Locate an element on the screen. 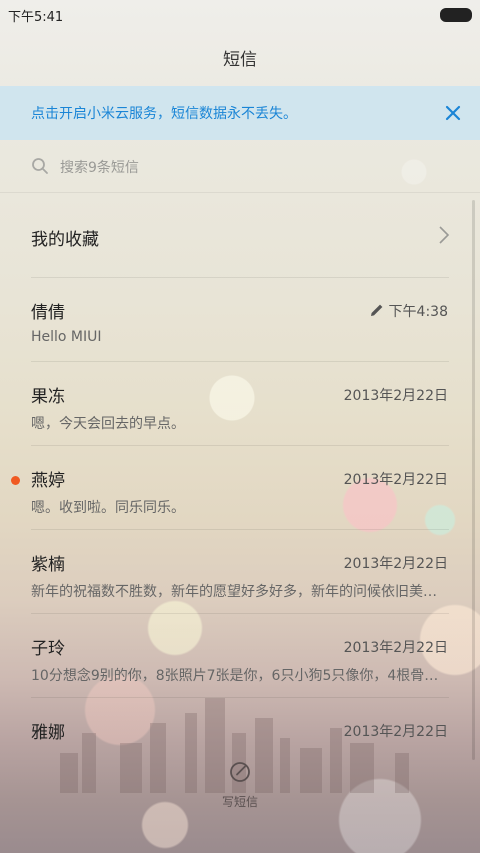  cloud-service-banner: 点击开启小米云服务，短信数据永不丢失。 is located at coordinates (240, 113).